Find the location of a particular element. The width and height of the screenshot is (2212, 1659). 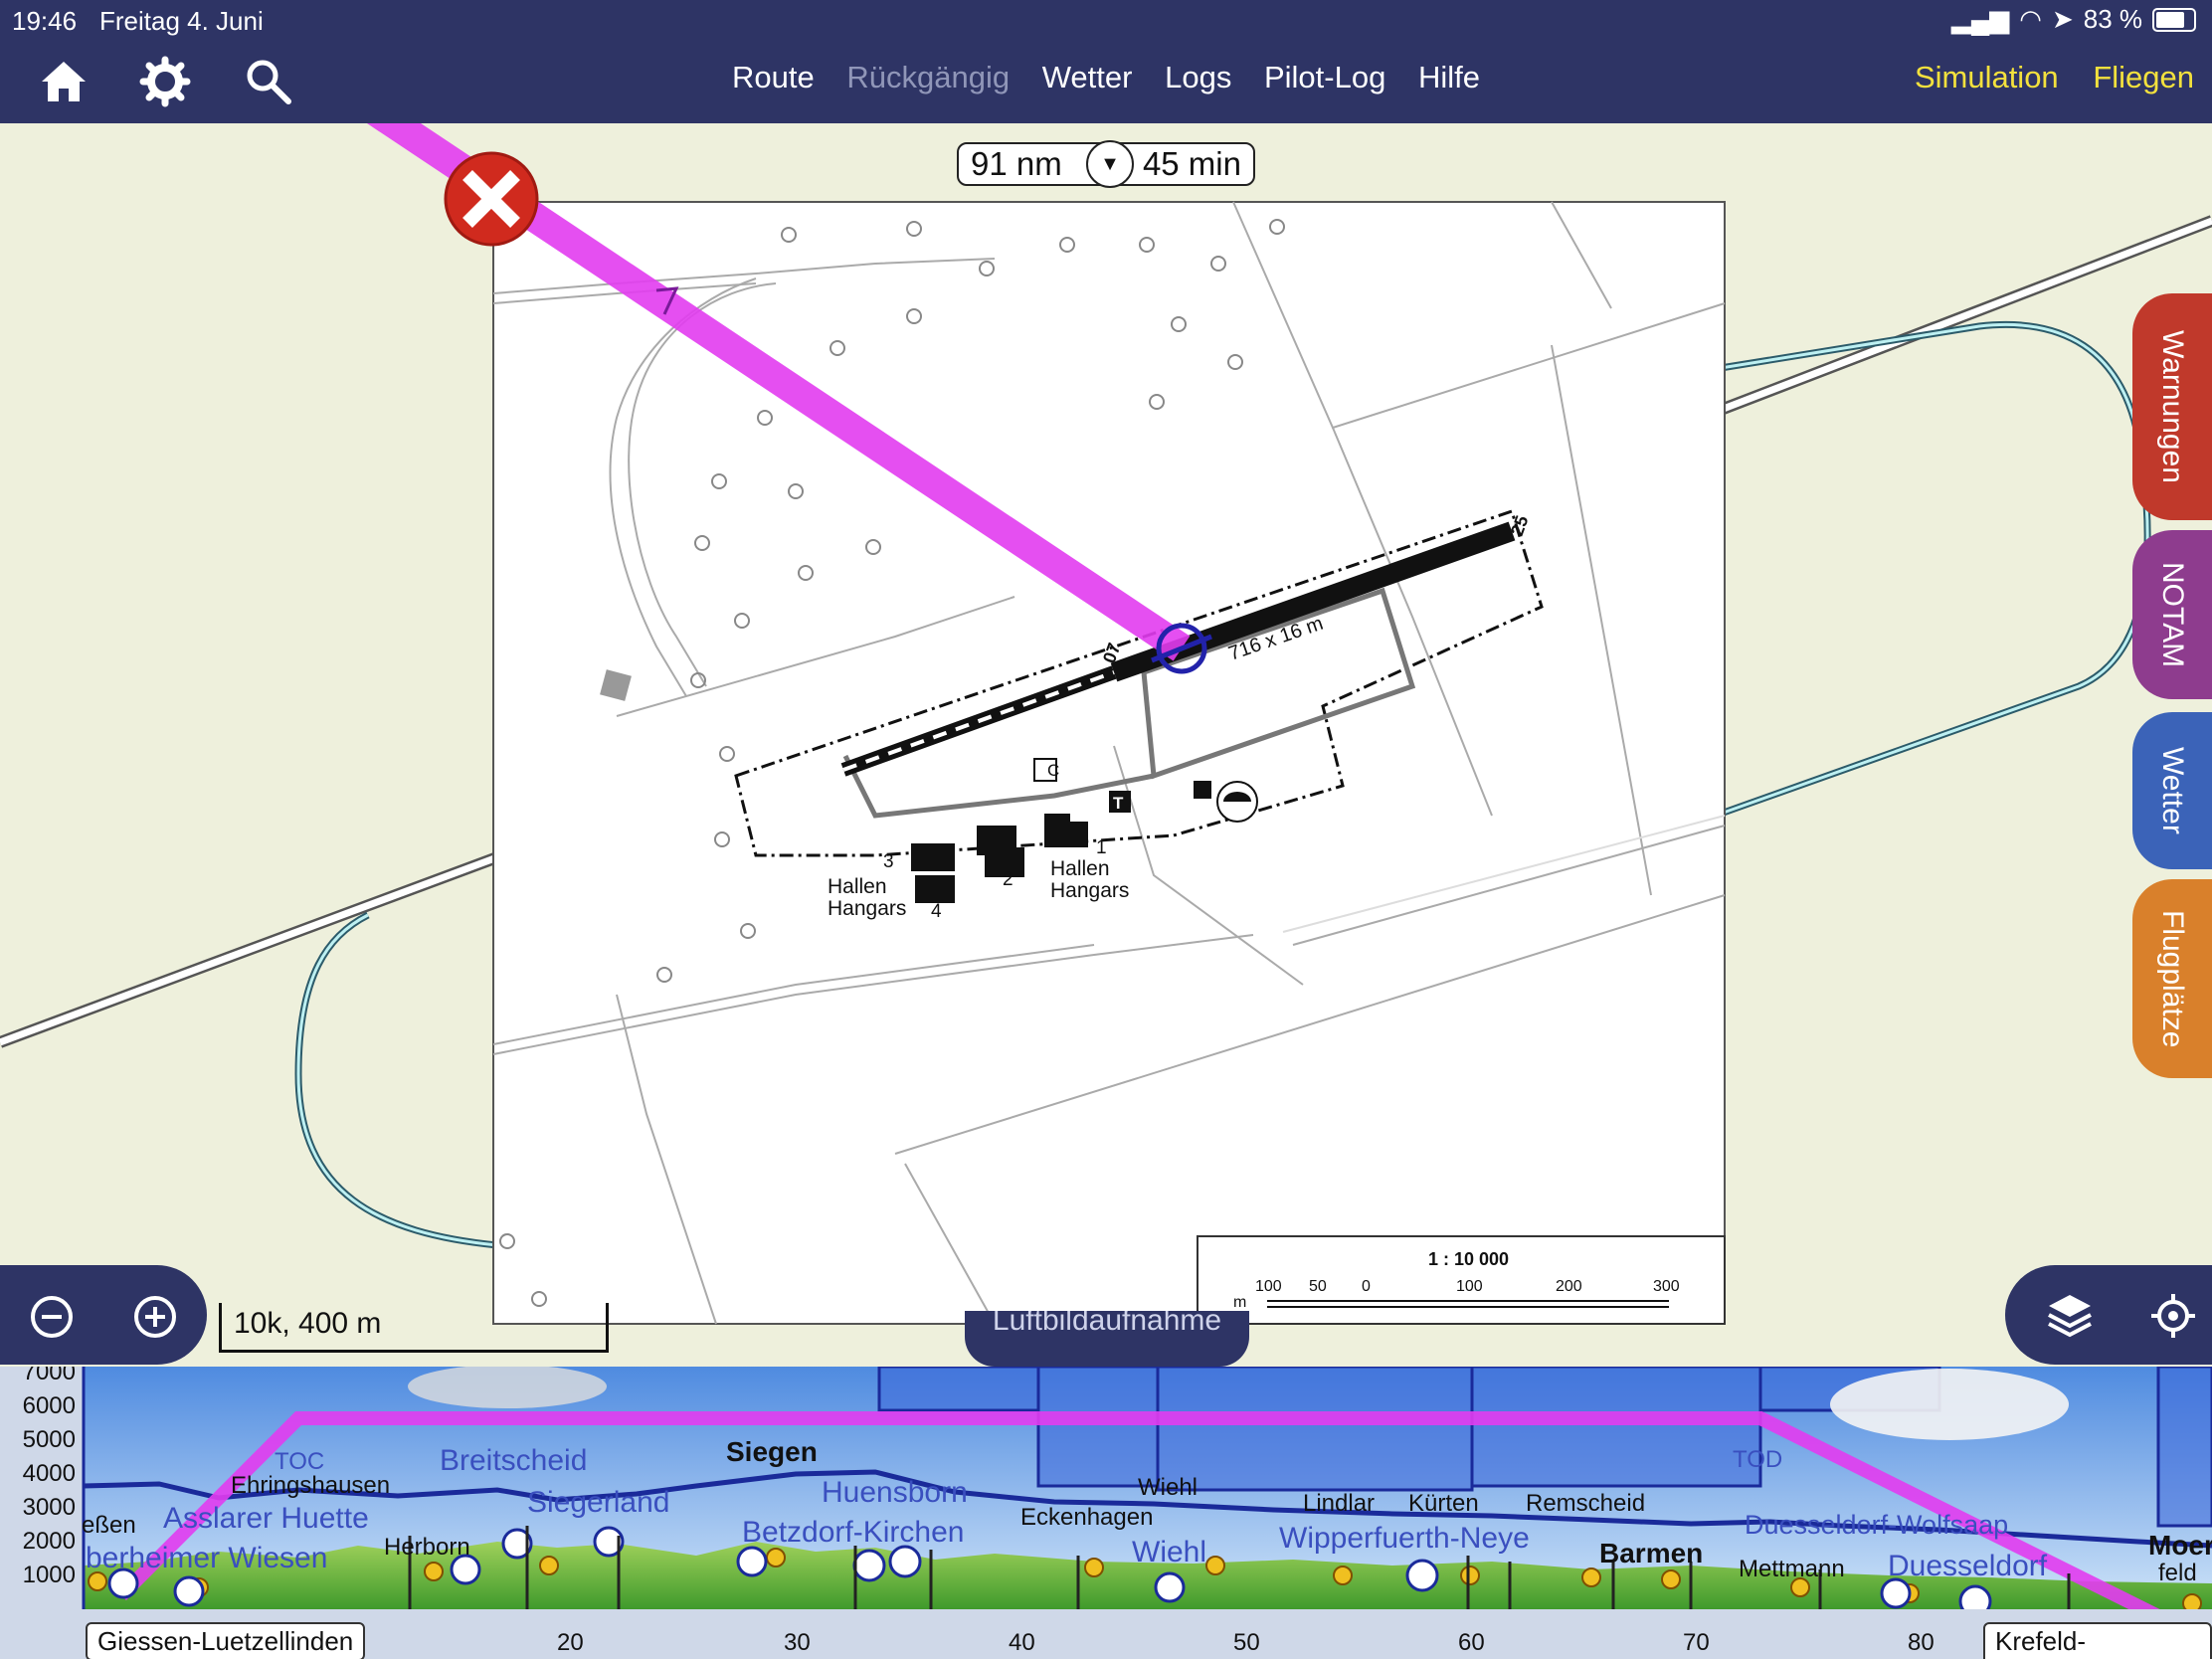

airfield-label: Betzdorf-Kirchen is located at coordinates (853, 1532).